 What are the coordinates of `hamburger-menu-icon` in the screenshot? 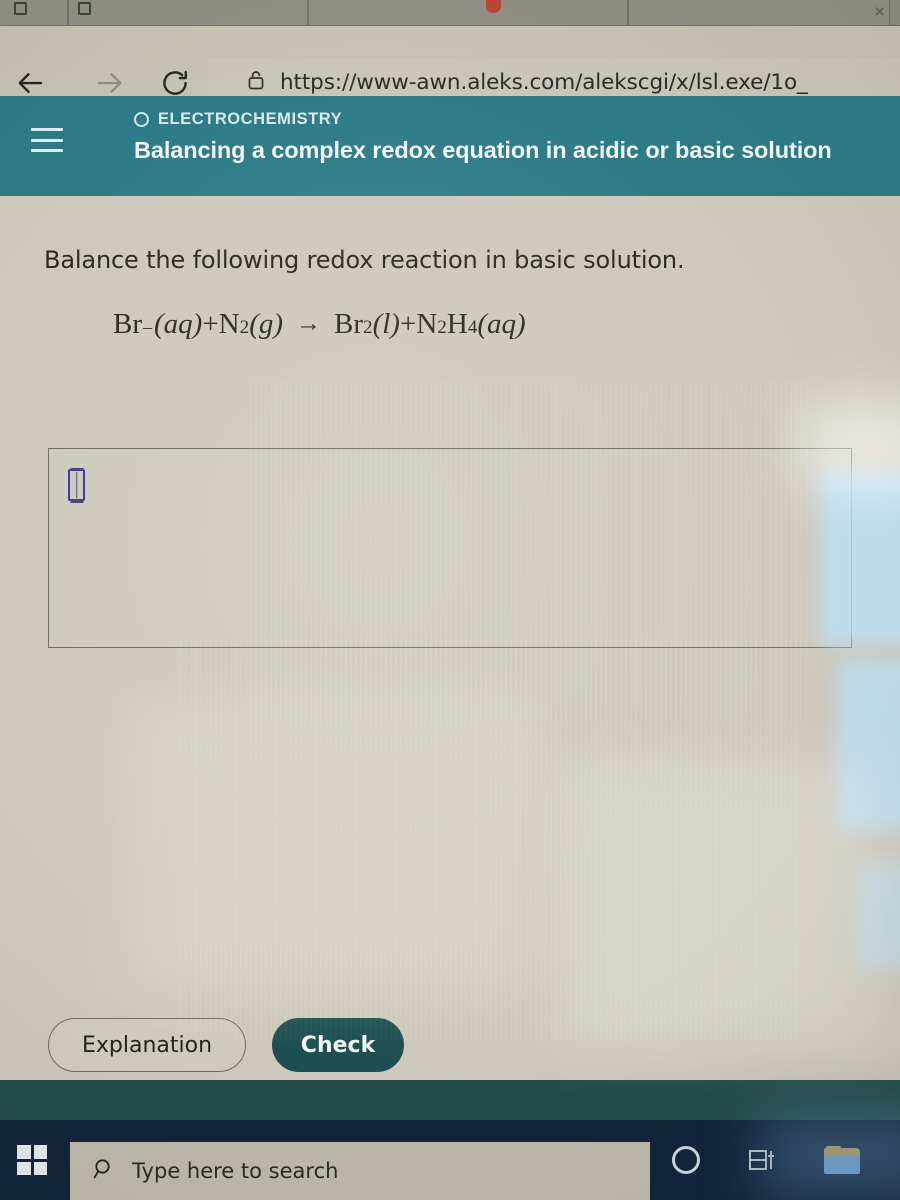 It's located at (47, 140).